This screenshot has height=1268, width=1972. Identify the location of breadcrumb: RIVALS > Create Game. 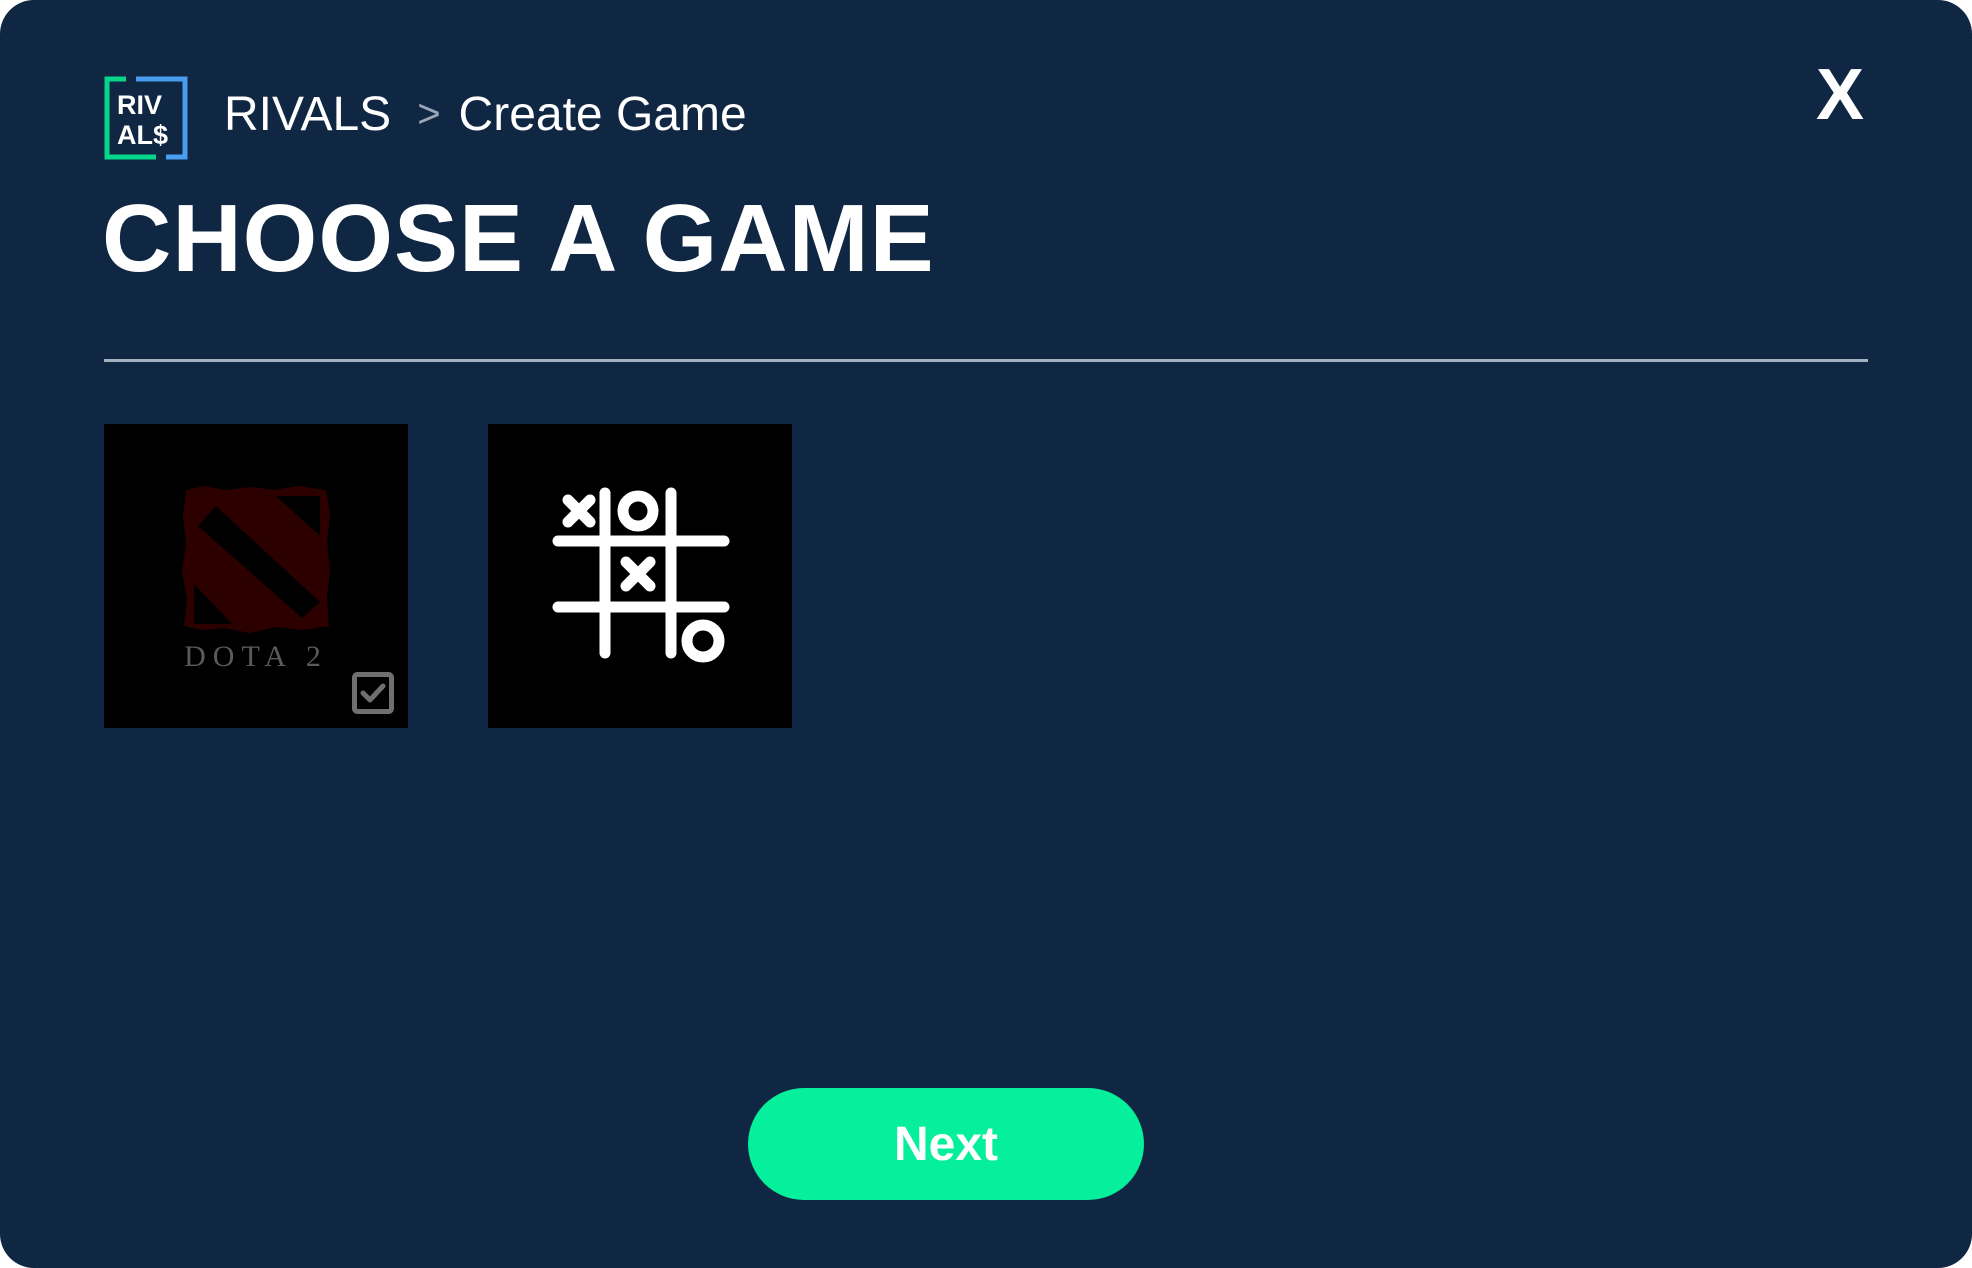
(485, 114).